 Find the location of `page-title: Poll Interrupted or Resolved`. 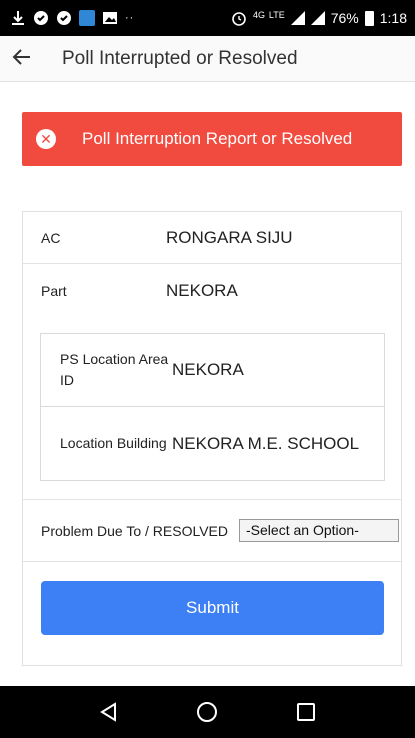

page-title: Poll Interrupted or Resolved is located at coordinates (180, 58).